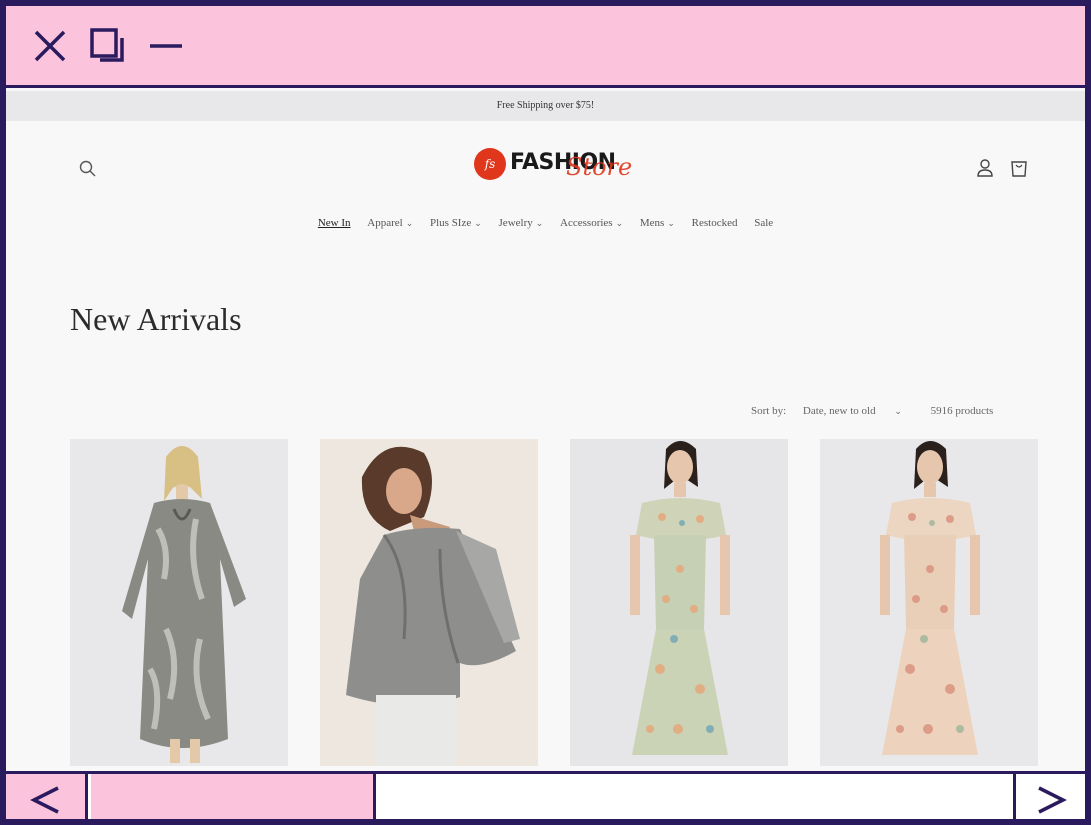  I want to click on logo-badge: fs, so click(490, 164).